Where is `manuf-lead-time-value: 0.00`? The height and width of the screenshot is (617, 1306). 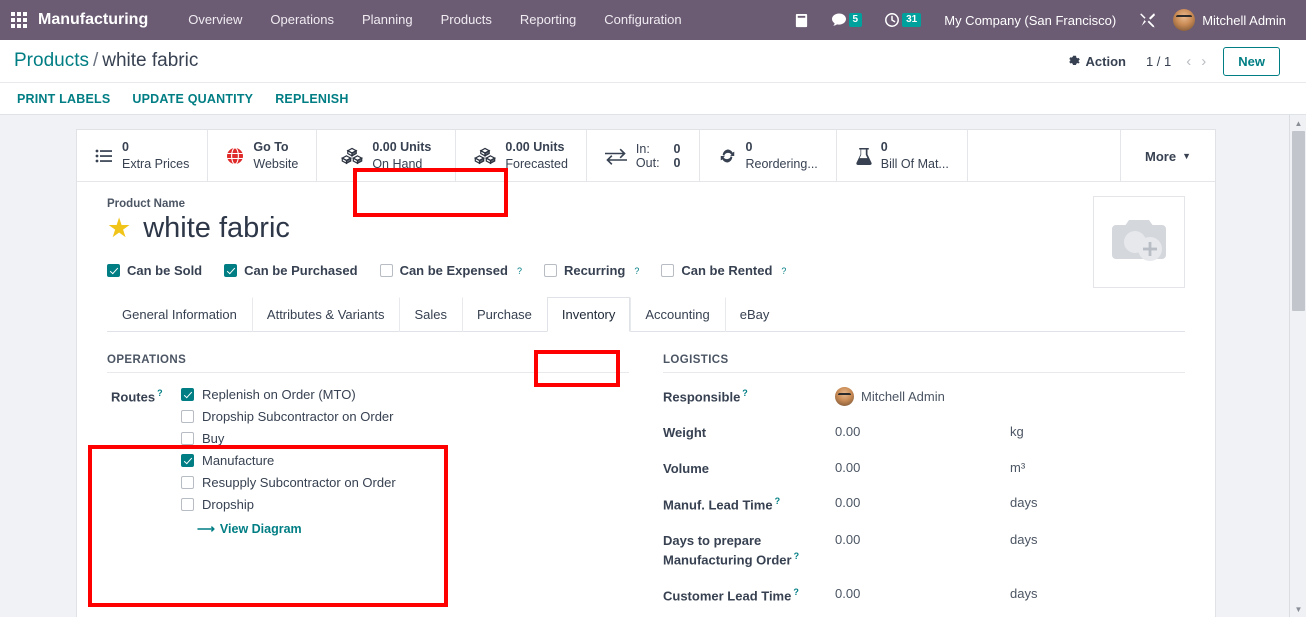 manuf-lead-time-value: 0.00 is located at coordinates (922, 502).